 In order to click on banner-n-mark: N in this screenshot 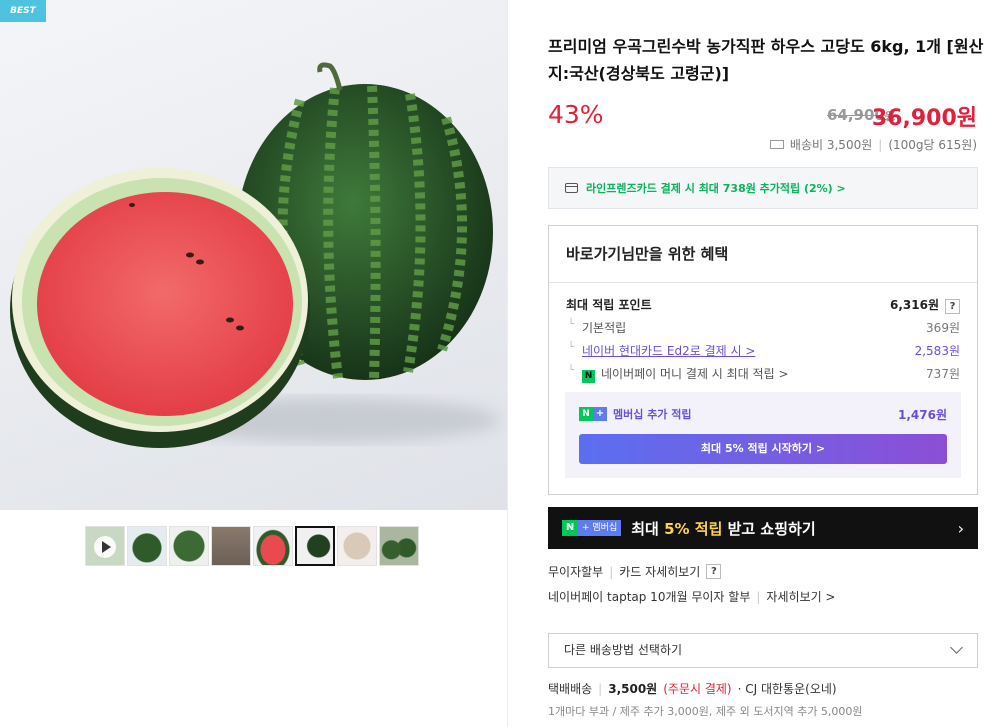, I will do `click(570, 528)`.